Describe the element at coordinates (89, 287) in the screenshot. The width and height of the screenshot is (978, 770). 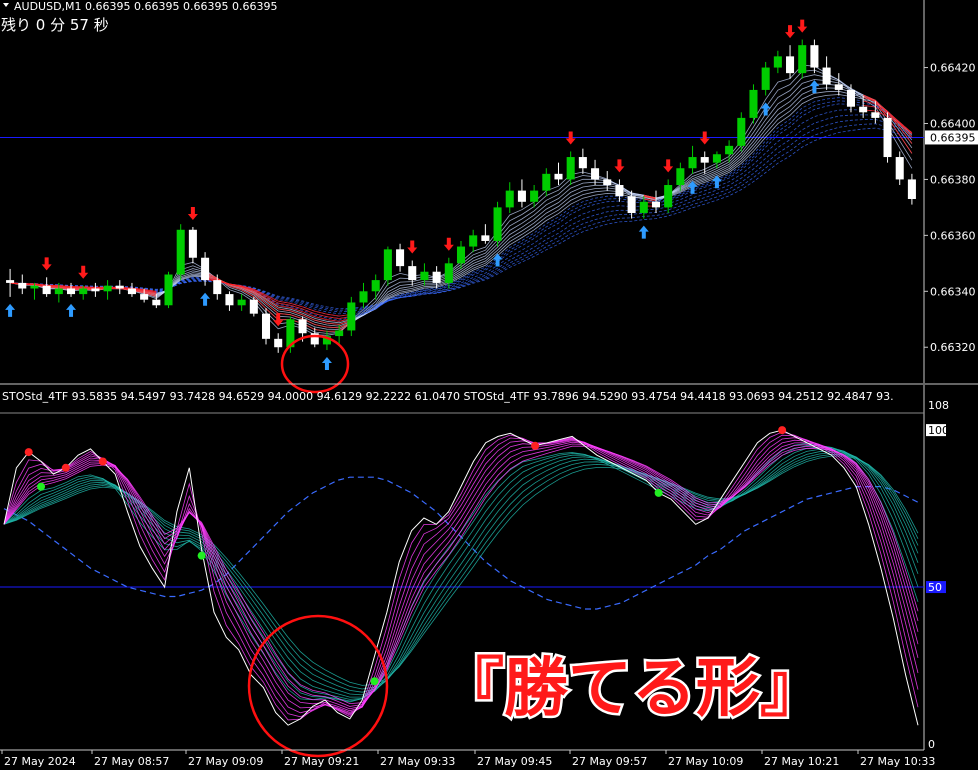
I see `ma-bear-segment` at that location.